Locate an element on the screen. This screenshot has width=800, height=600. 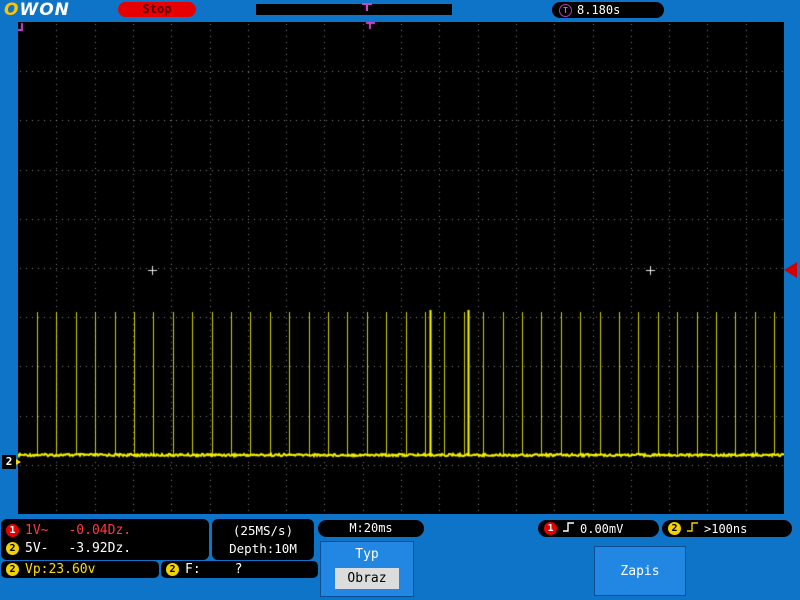
menu-typ-selected-option: Obraz is located at coordinates (367, 578).